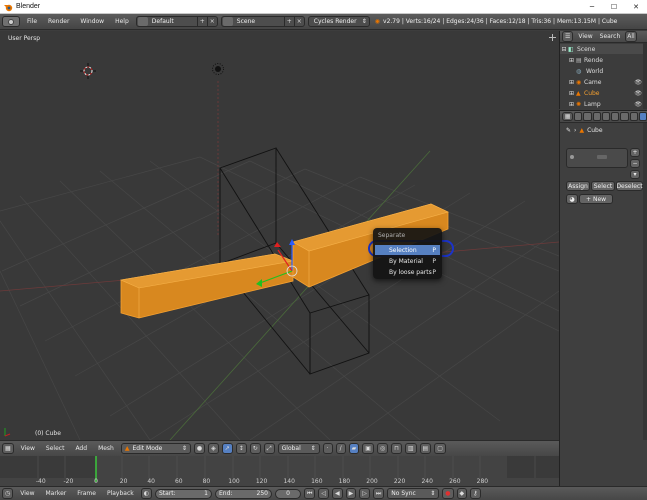 Image resolution: width=647 pixels, height=500 pixels. What do you see at coordinates (309, 493) in the screenshot?
I see `jump-start-icon: ⏮` at bounding box center [309, 493].